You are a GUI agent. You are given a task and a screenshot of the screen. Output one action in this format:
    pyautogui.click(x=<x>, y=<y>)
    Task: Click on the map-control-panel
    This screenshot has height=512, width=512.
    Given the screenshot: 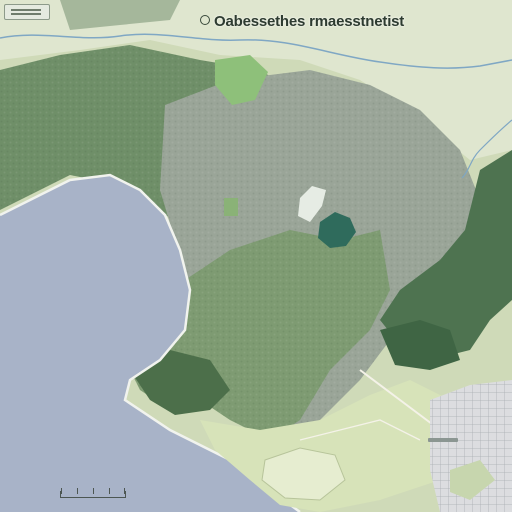 What is the action you would take?
    pyautogui.click(x=27, y=12)
    